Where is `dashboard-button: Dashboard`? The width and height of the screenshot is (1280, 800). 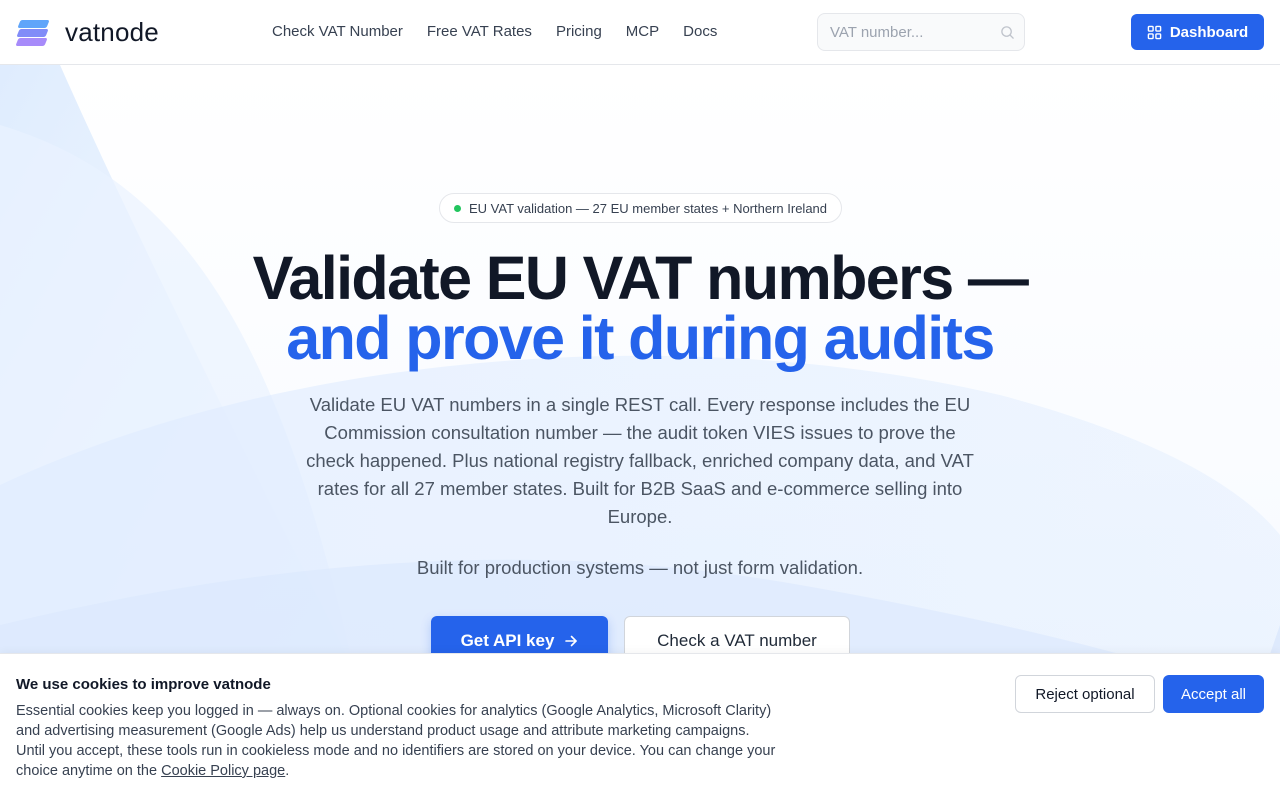
dashboard-button: Dashboard is located at coordinates (1197, 32).